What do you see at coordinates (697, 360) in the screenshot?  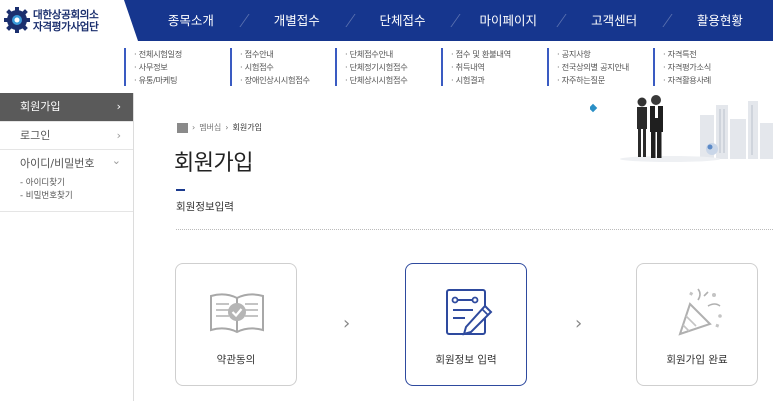 I see `step-label: 회원가입 완료` at bounding box center [697, 360].